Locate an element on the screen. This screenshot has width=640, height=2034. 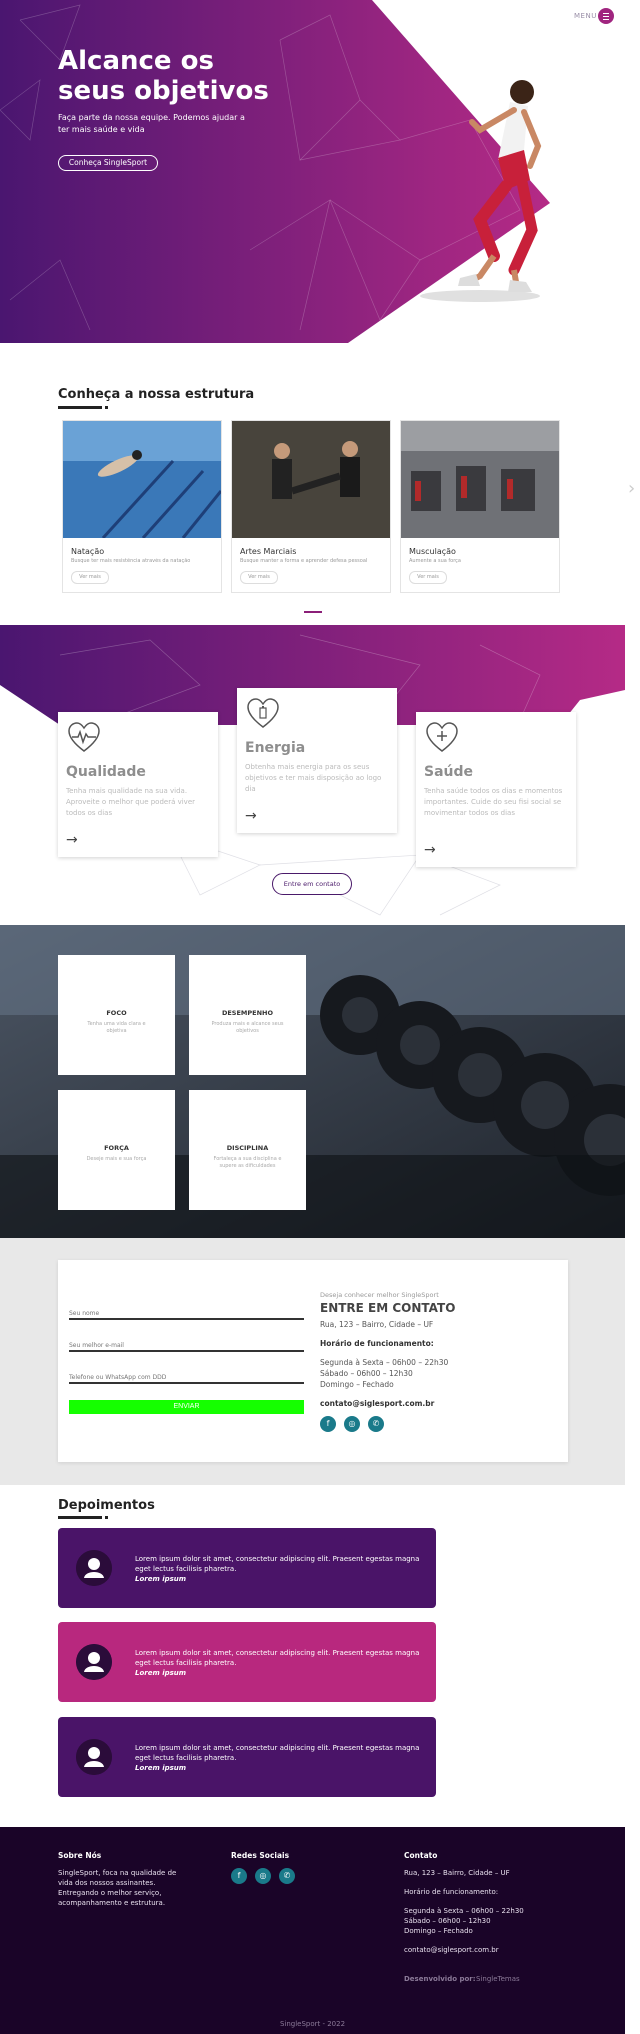
value-text: Produza mais e alcance seus objetivos is located at coordinates (247, 1027).